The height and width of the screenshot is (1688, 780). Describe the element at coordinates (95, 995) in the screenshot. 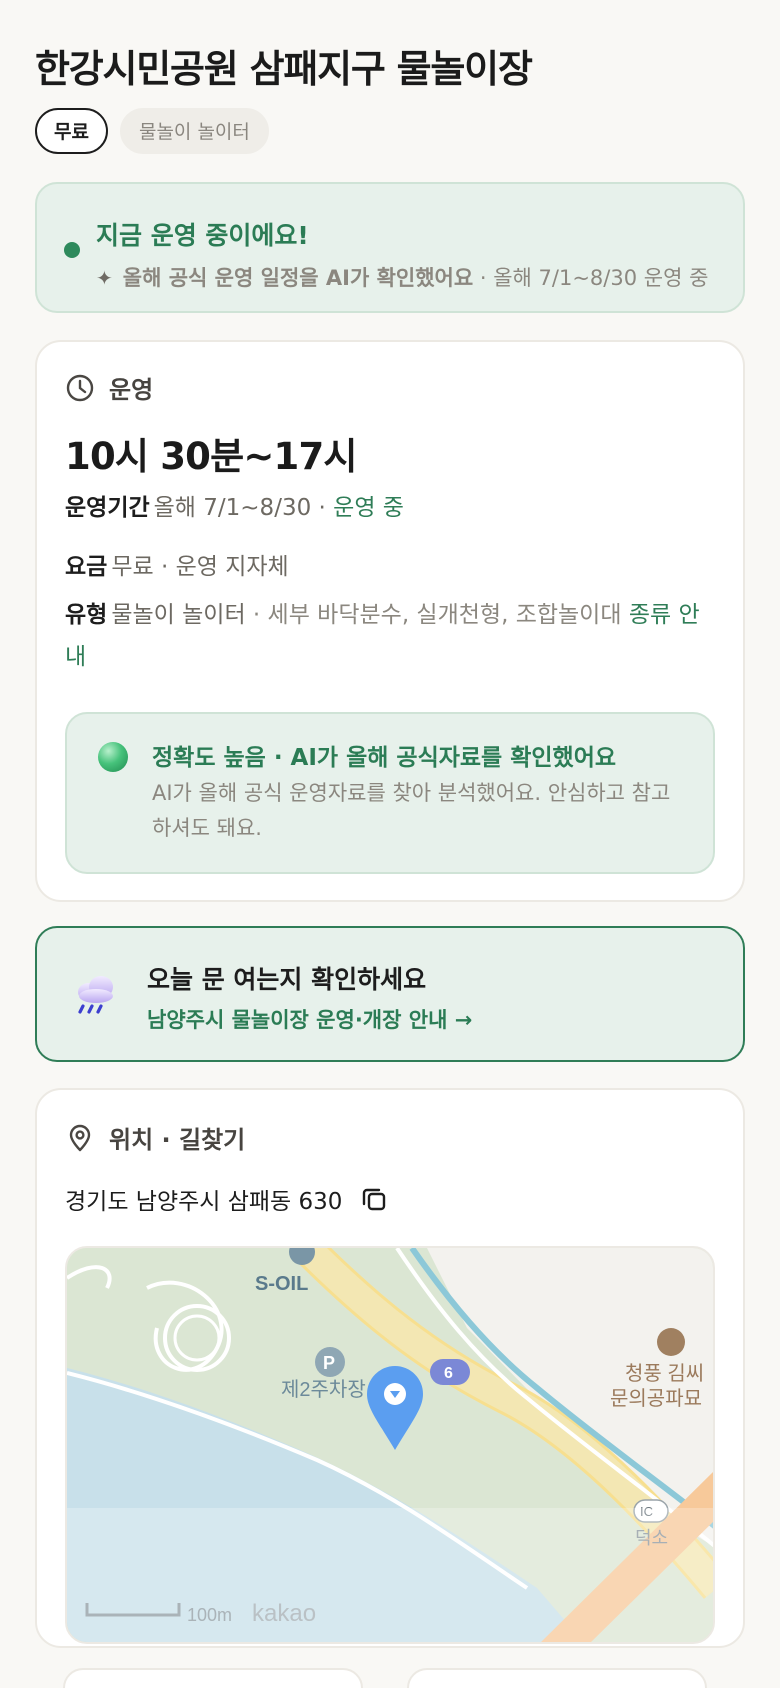

I see `rain-cloud-icon` at that location.